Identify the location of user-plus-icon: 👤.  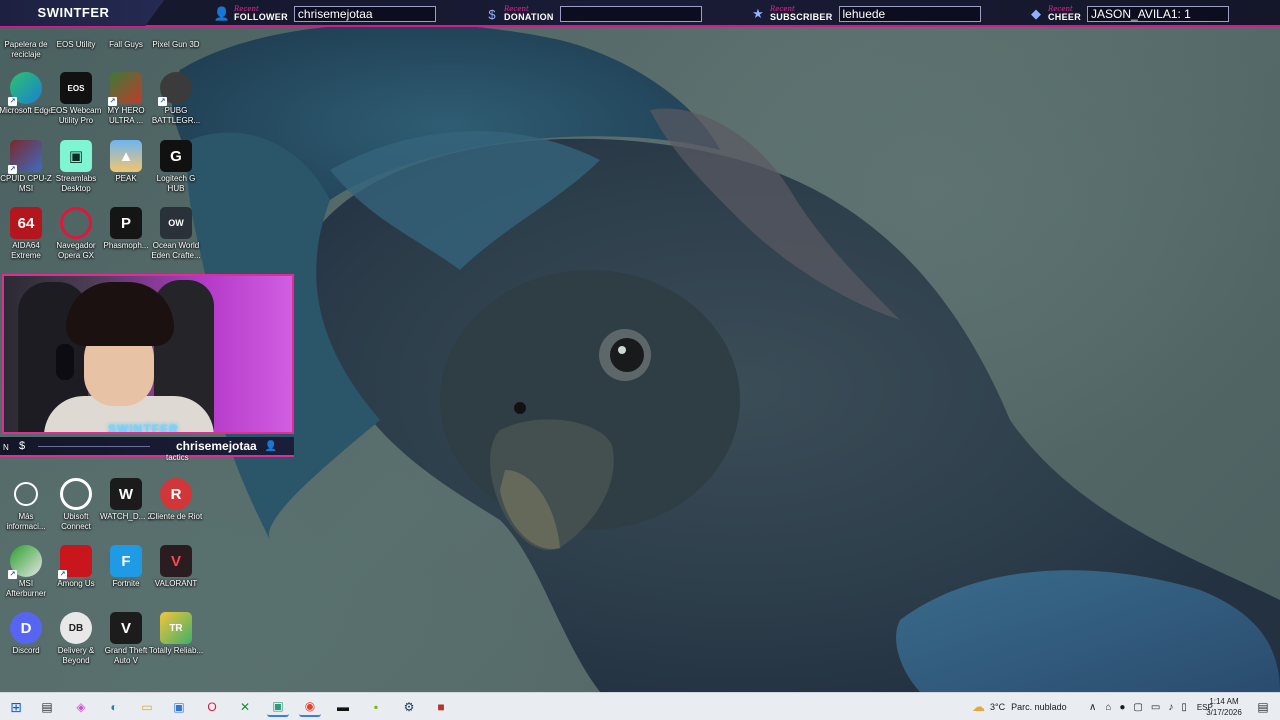
(271, 446).